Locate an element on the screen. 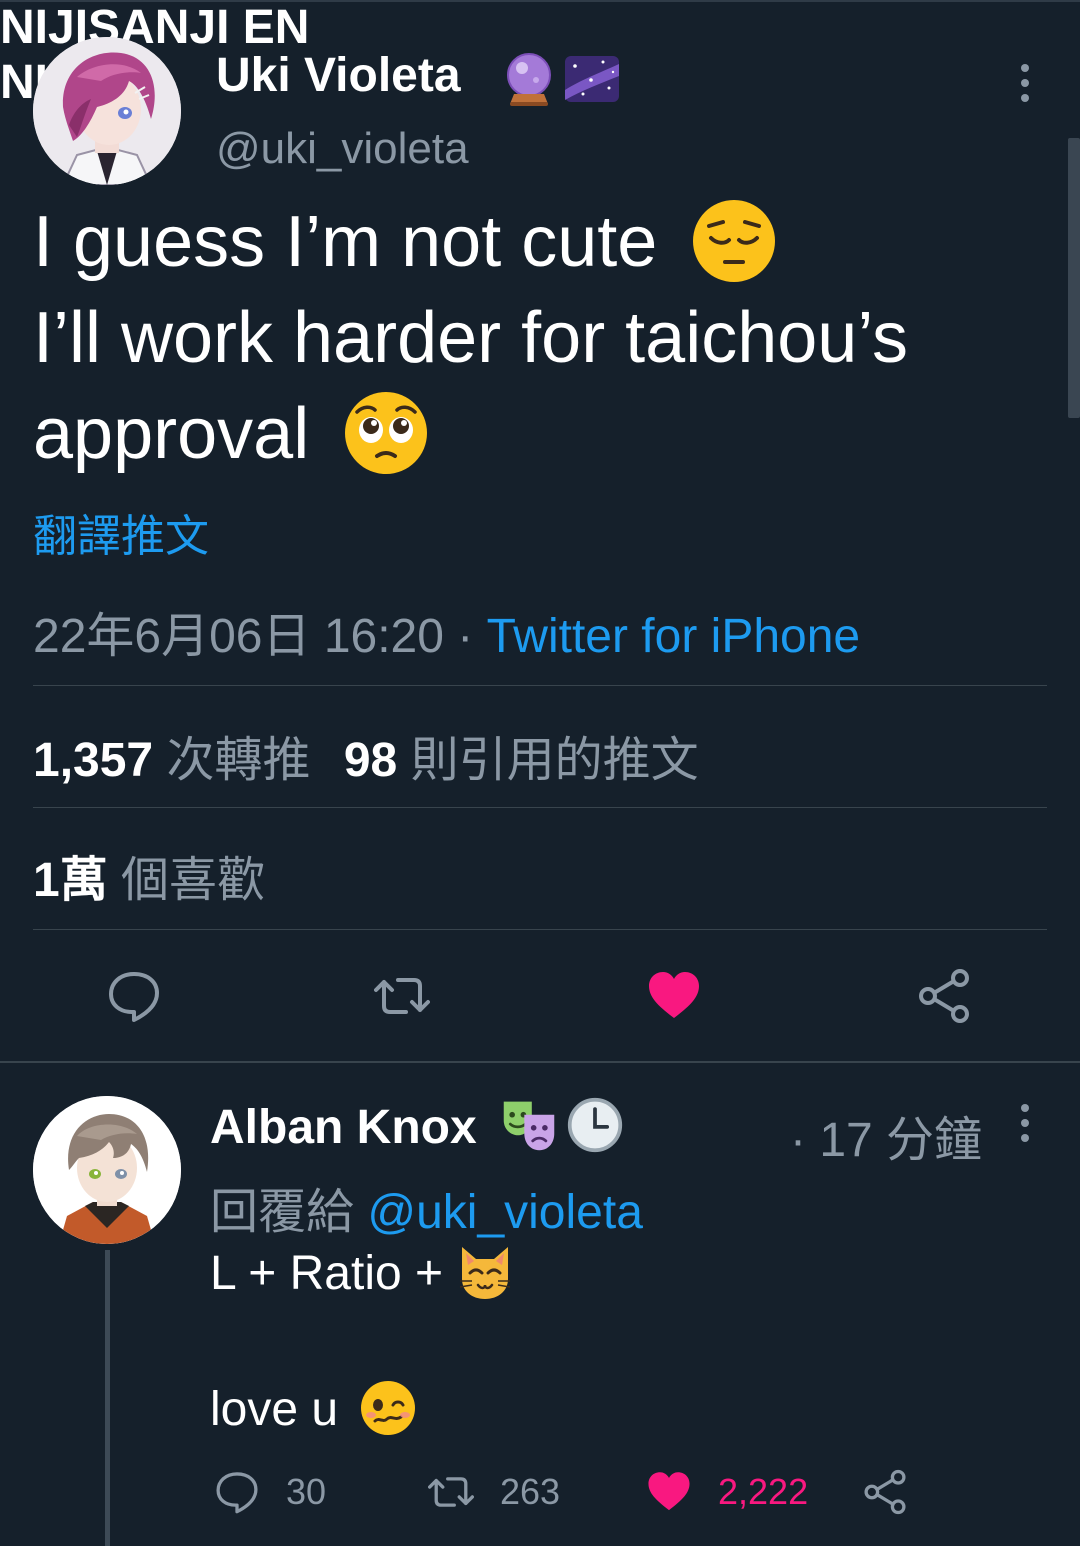 This screenshot has height=1546, width=1080. reply-time: · 17 分鐘 is located at coordinates (886, 1135).